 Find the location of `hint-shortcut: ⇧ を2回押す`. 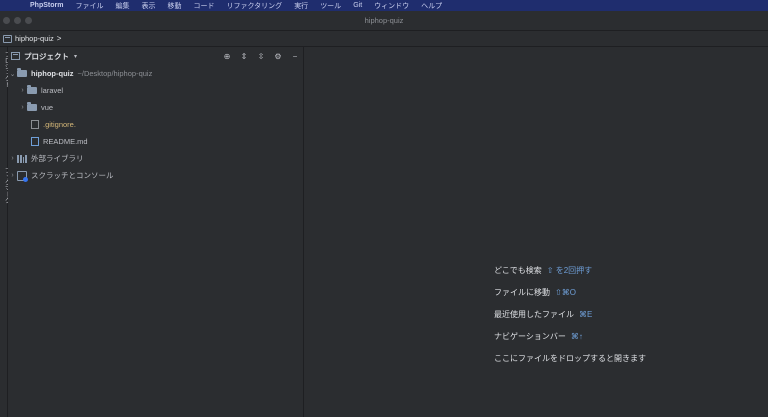

hint-shortcut: ⇧ を2回押す is located at coordinates (569, 270).